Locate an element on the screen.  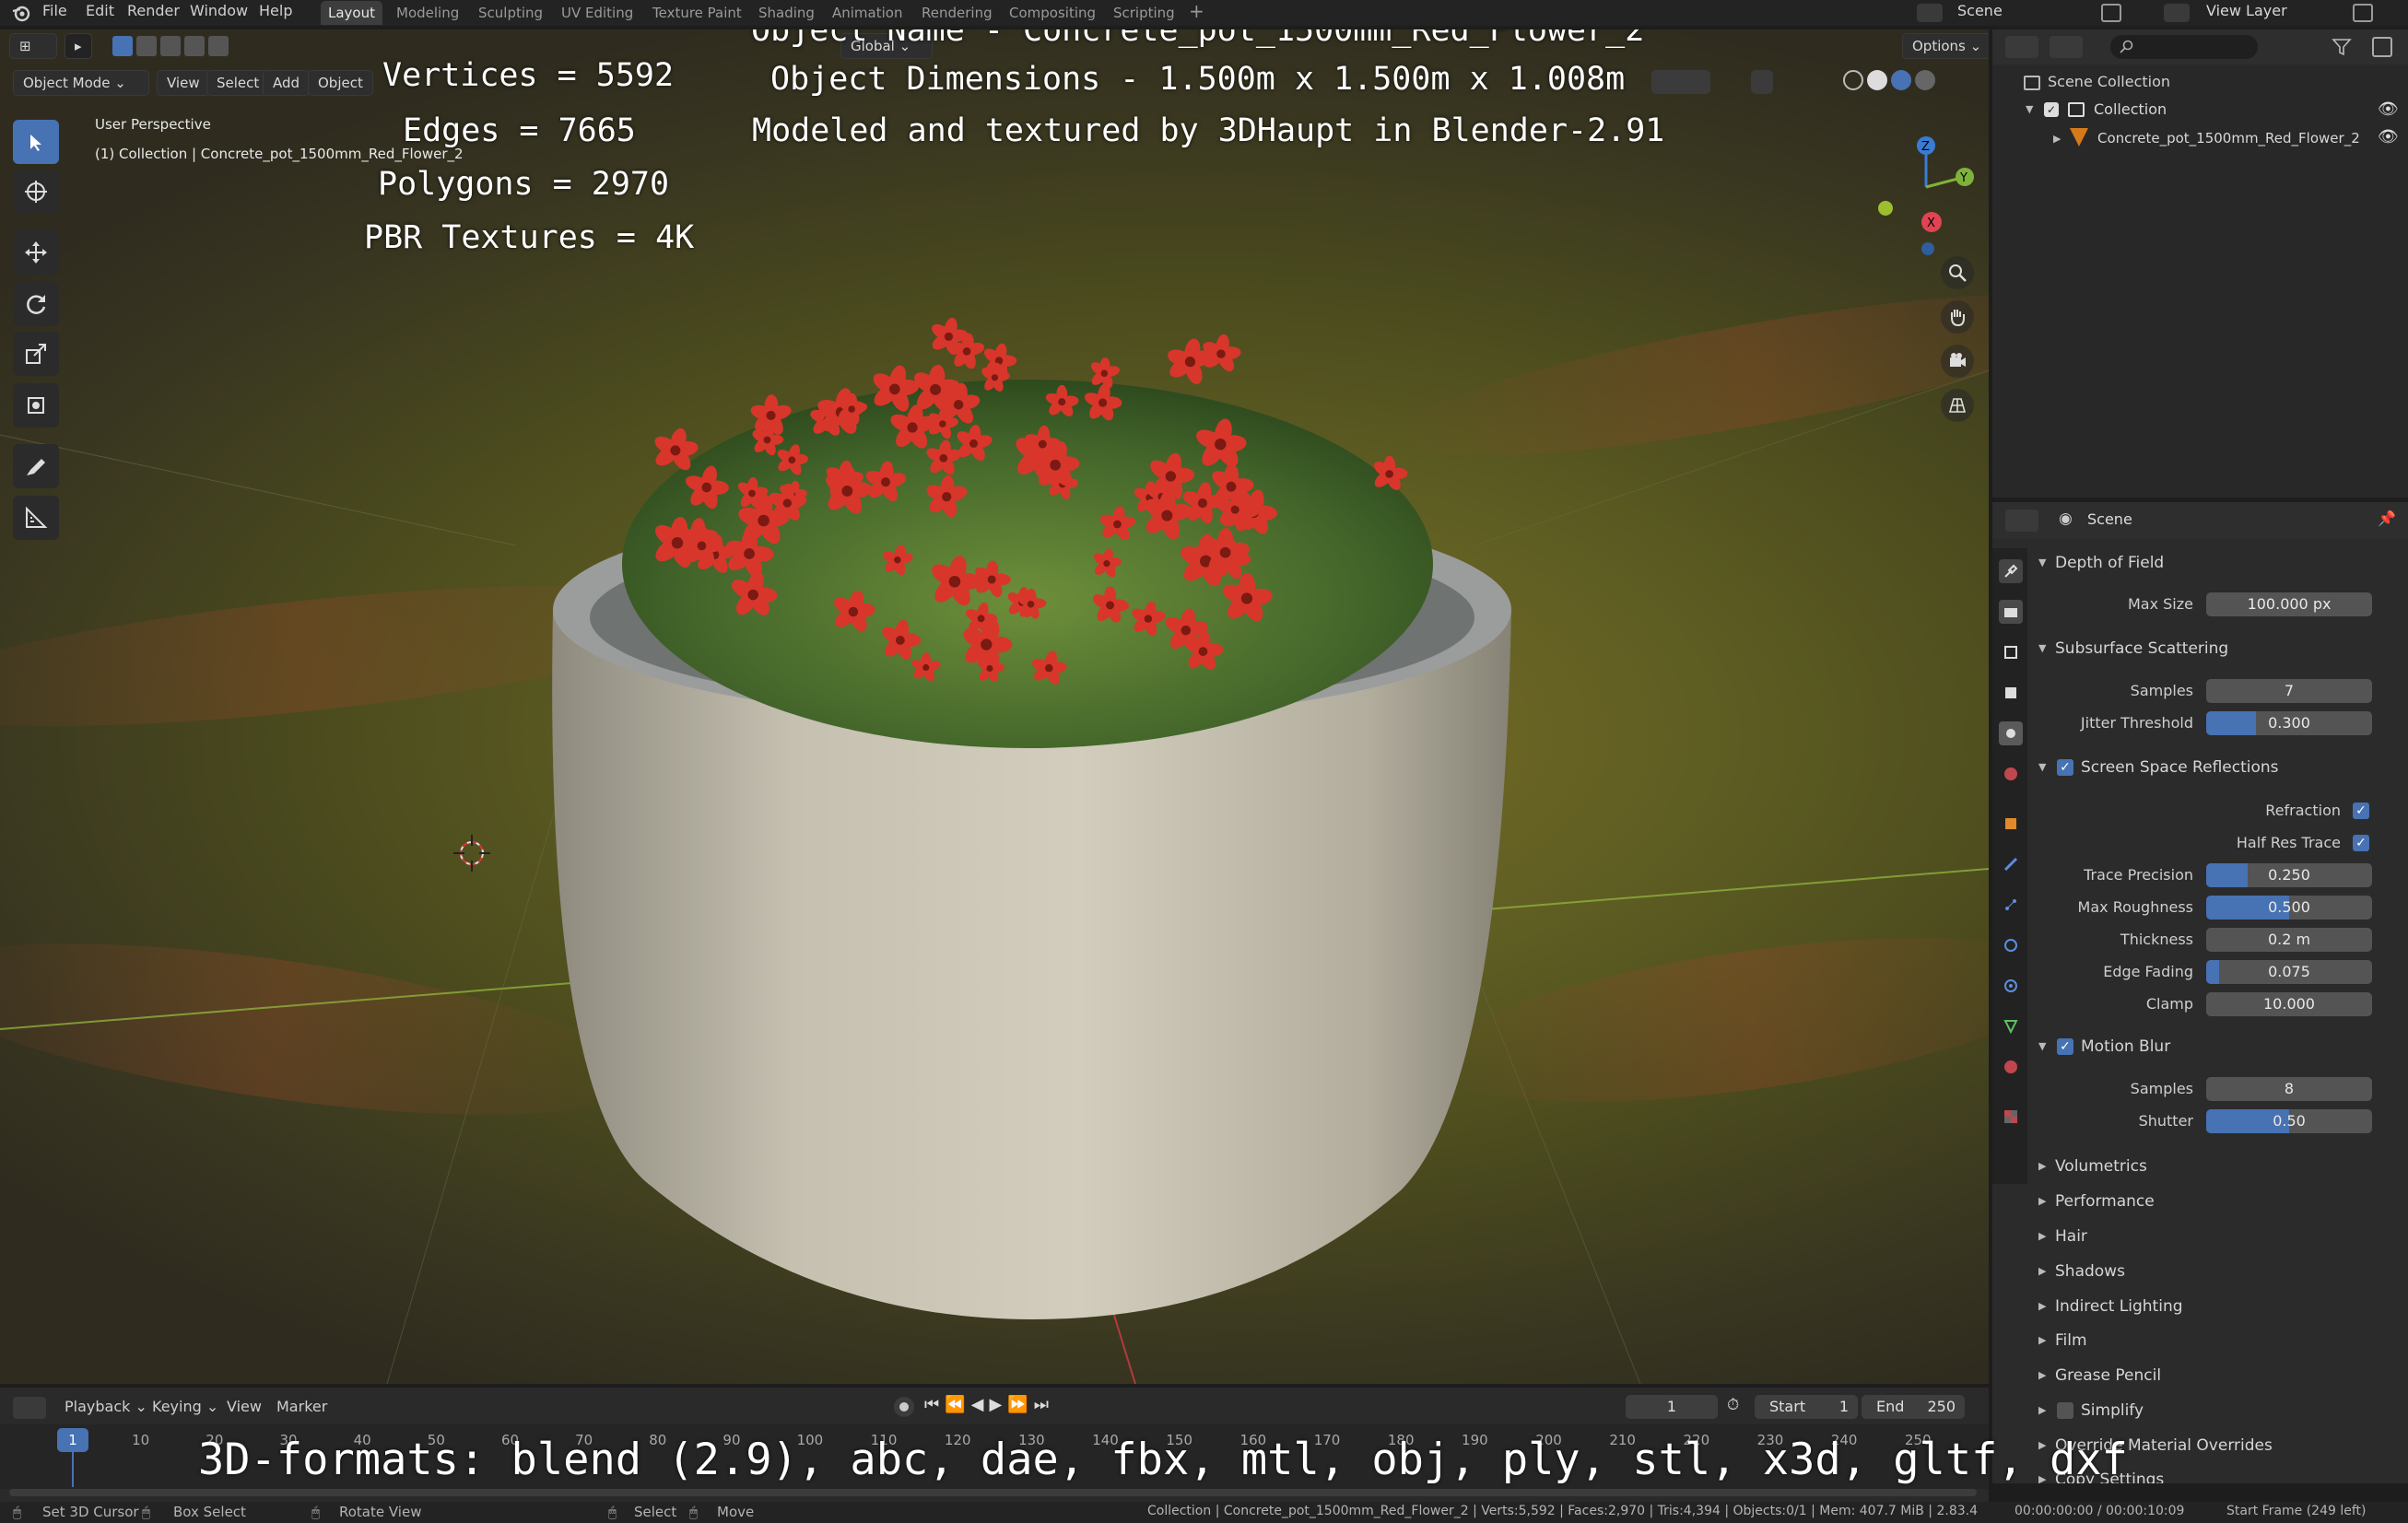
tab-modeling: Modeling is located at coordinates (427, 13).